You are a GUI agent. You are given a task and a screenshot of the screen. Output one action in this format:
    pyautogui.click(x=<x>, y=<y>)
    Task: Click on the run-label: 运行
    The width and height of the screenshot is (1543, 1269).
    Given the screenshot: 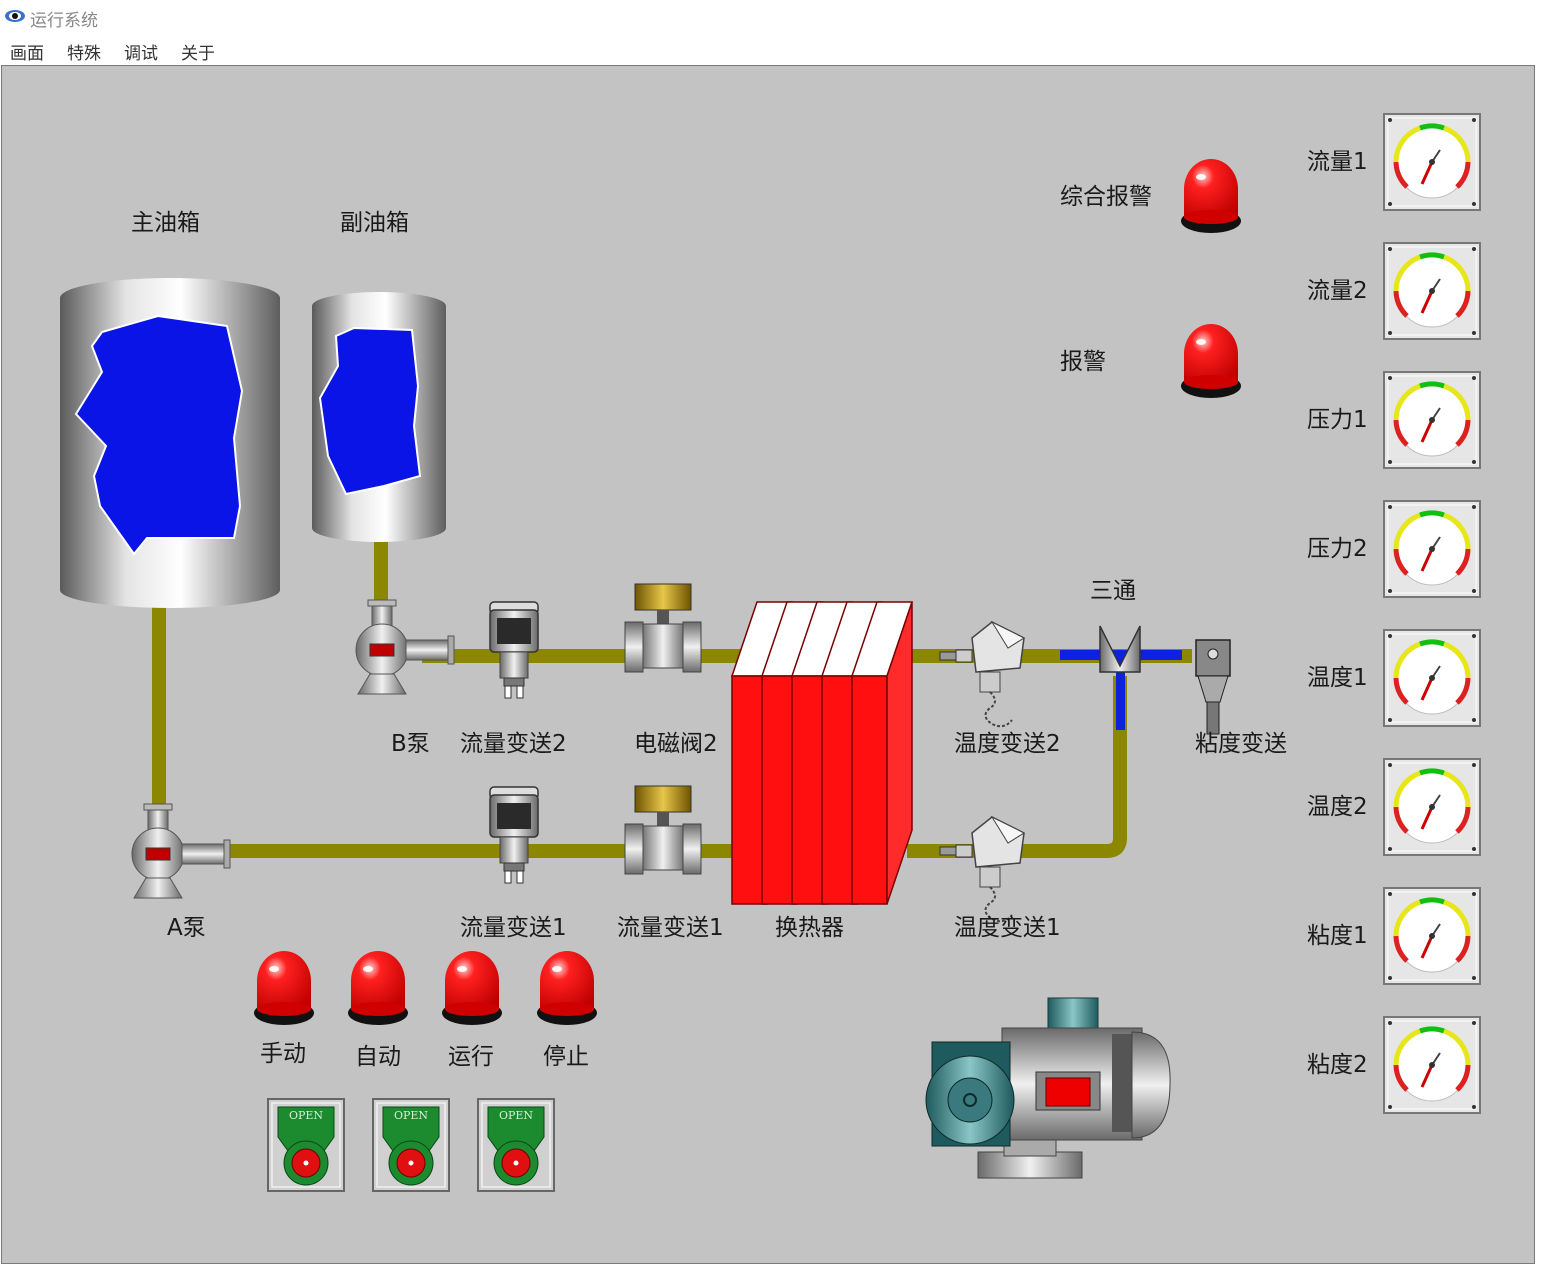 What is the action you would take?
    pyautogui.click(x=471, y=1057)
    